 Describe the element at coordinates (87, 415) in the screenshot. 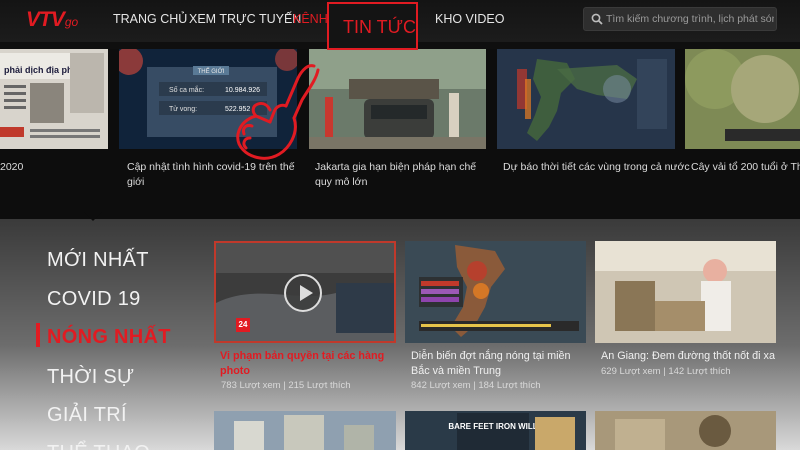

I see `category-giai-tri: GIẢI TRÍ` at that location.